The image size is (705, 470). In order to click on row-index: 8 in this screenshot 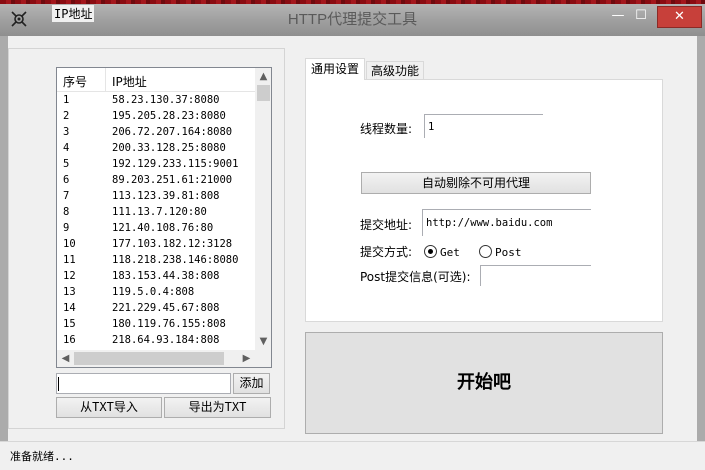, I will do `click(66, 212)`.